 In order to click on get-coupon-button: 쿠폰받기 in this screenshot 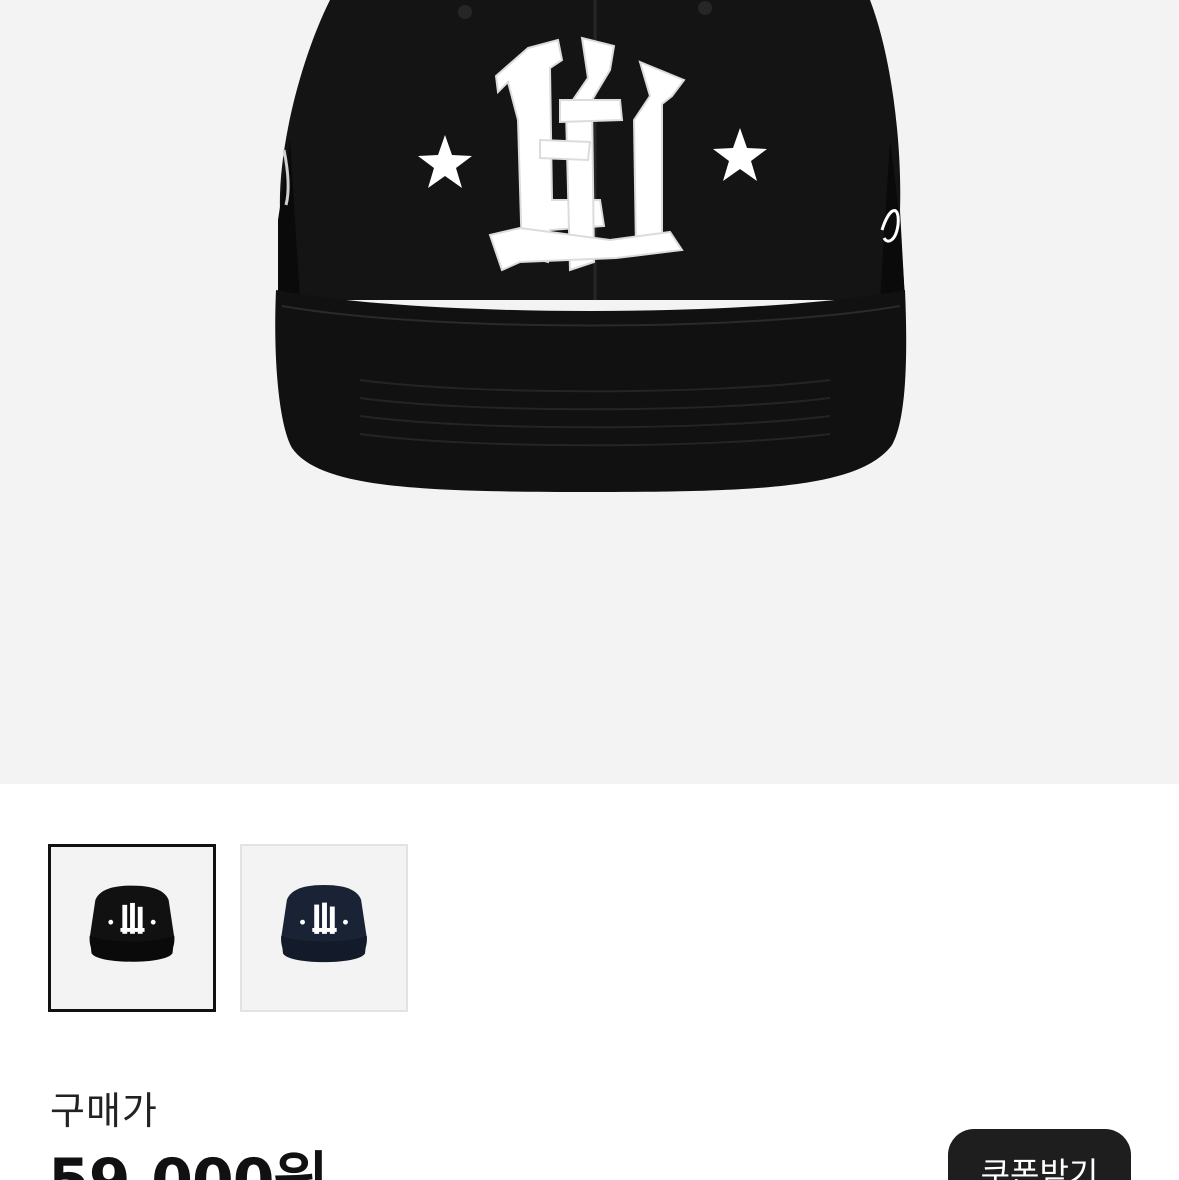, I will do `click(1039, 1154)`.